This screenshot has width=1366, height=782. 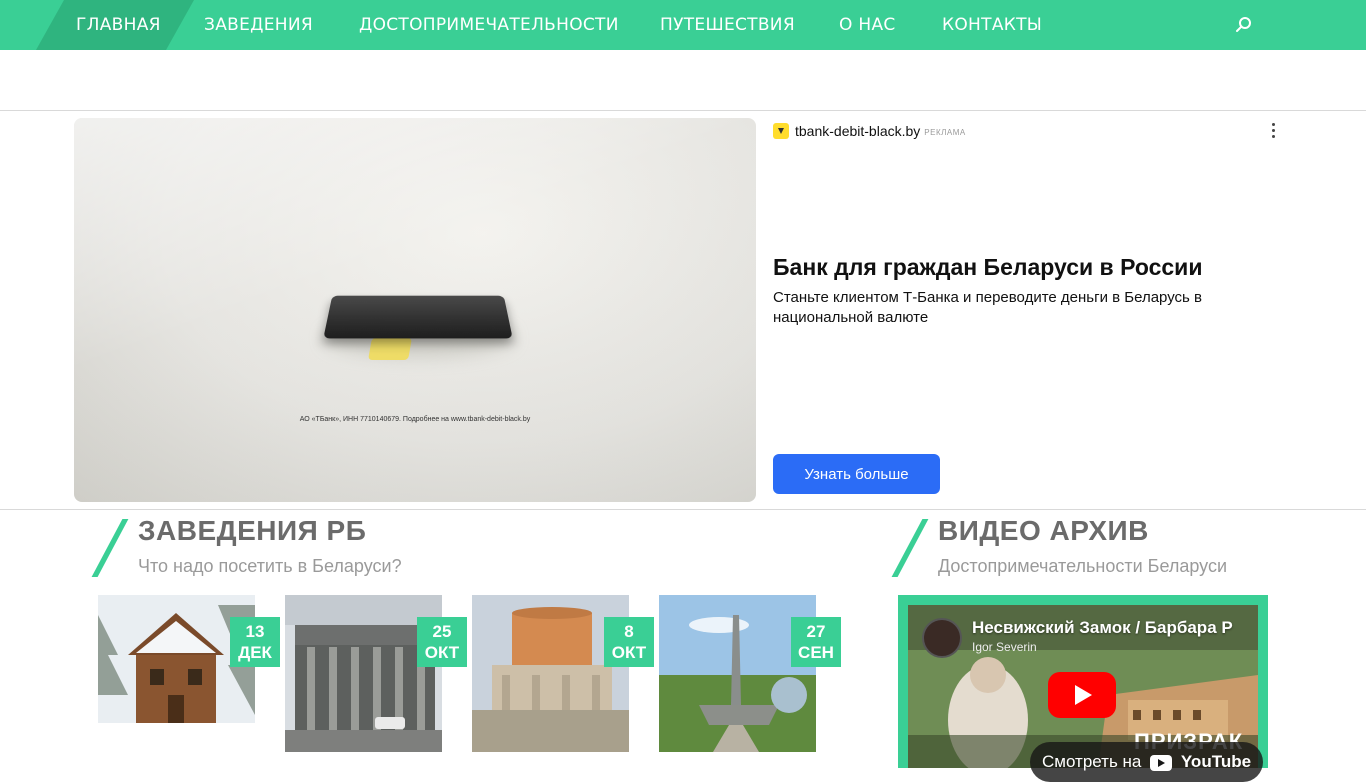 I want to click on date-month: СЕН, so click(x=816, y=652).